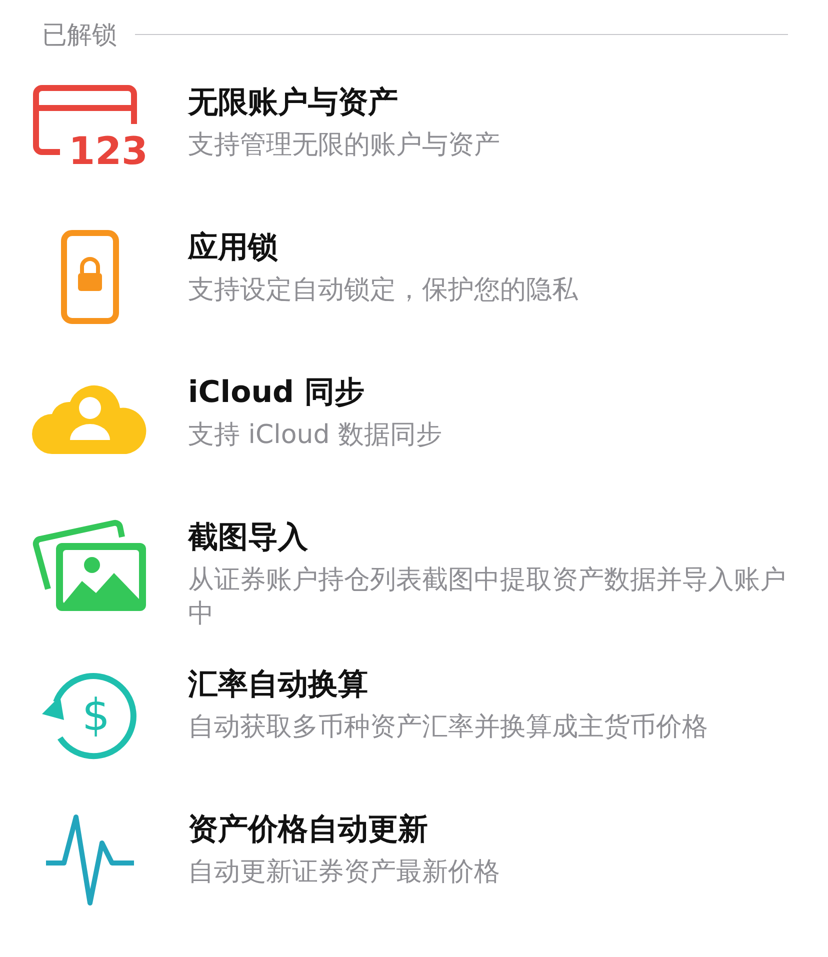 The width and height of the screenshot is (828, 957). Describe the element at coordinates (278, 685) in the screenshot. I see `feature-title: 汇率自动换算` at that location.